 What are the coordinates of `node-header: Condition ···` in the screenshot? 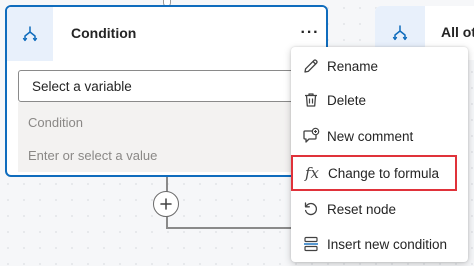 It's located at (166, 34).